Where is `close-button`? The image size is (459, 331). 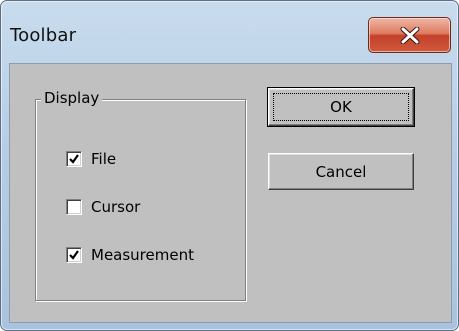
close-button is located at coordinates (409, 35).